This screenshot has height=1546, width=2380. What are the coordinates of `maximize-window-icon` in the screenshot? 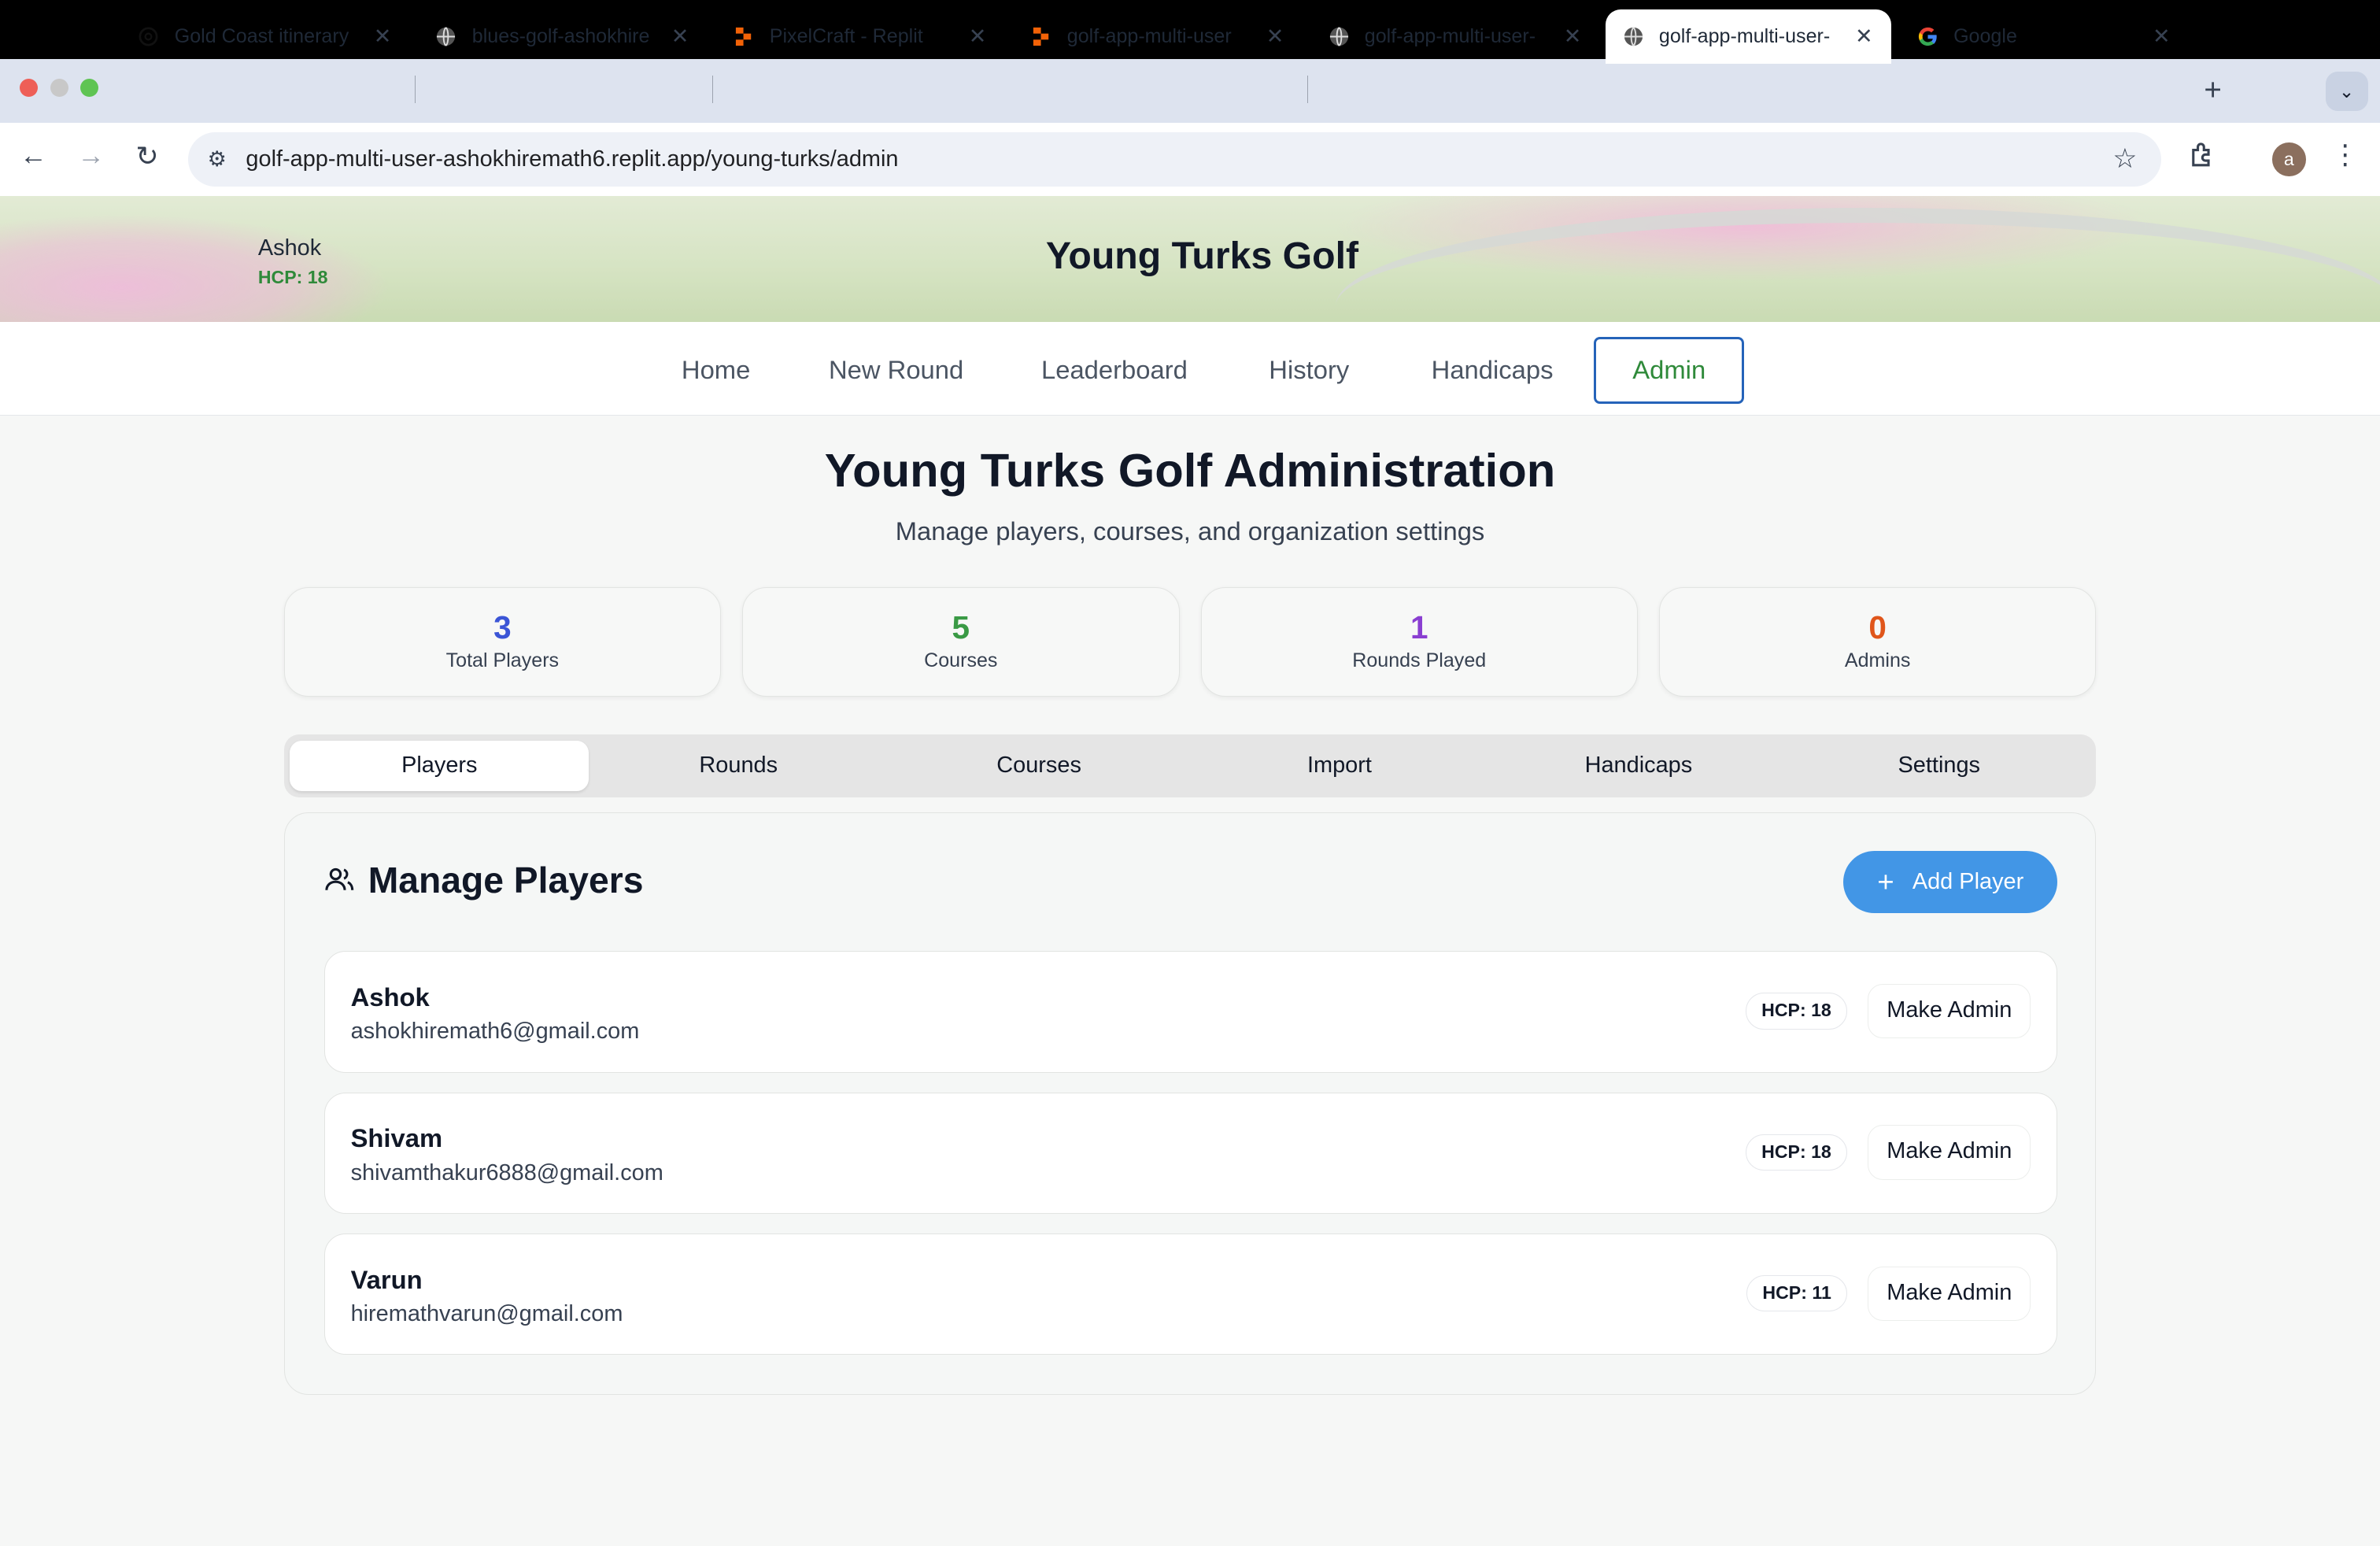 It's located at (89, 88).